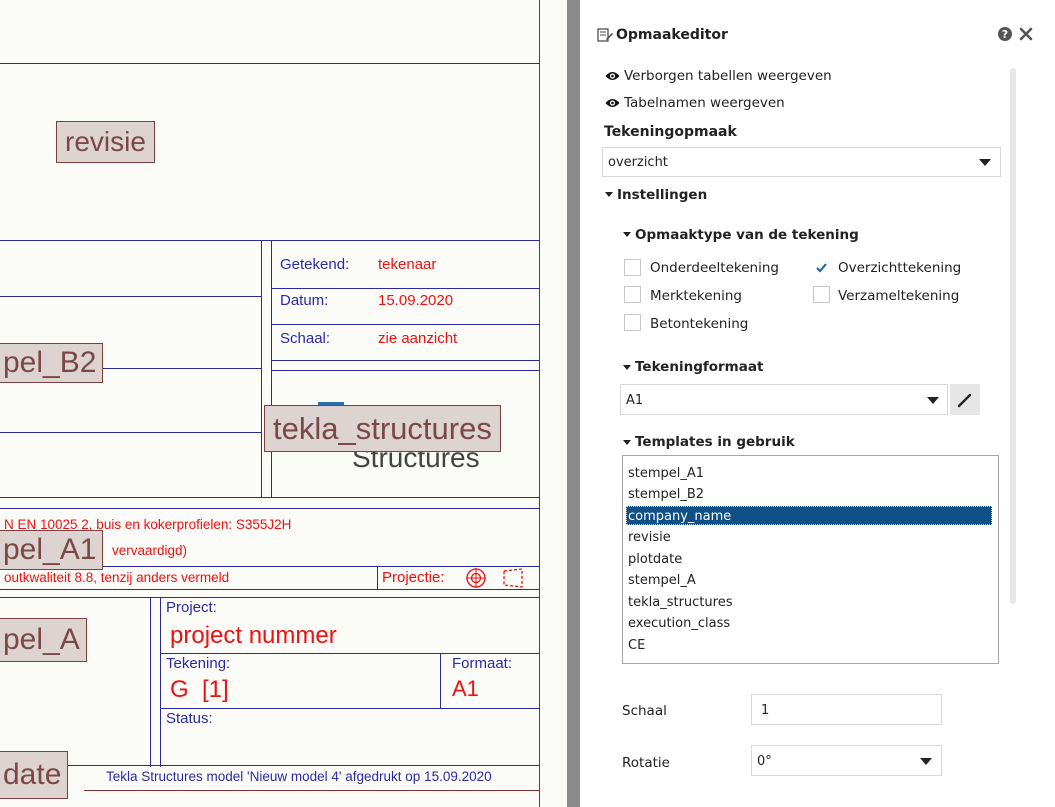 Image resolution: width=1055 pixels, height=807 pixels. What do you see at coordinates (632, 267) in the screenshot?
I see `checkbox-onderdeeltekening` at bounding box center [632, 267].